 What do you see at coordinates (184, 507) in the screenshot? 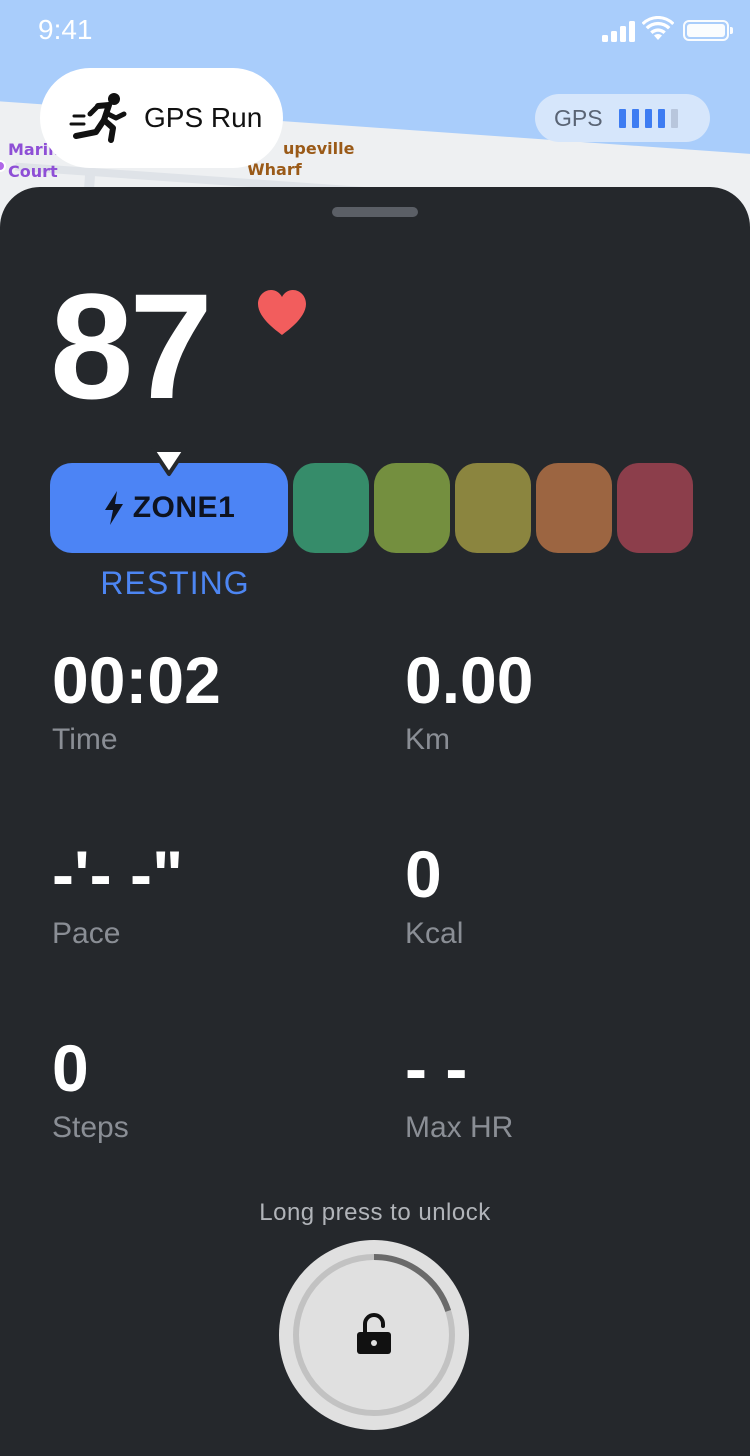
I see `zone-active-label: ZONE1` at bounding box center [184, 507].